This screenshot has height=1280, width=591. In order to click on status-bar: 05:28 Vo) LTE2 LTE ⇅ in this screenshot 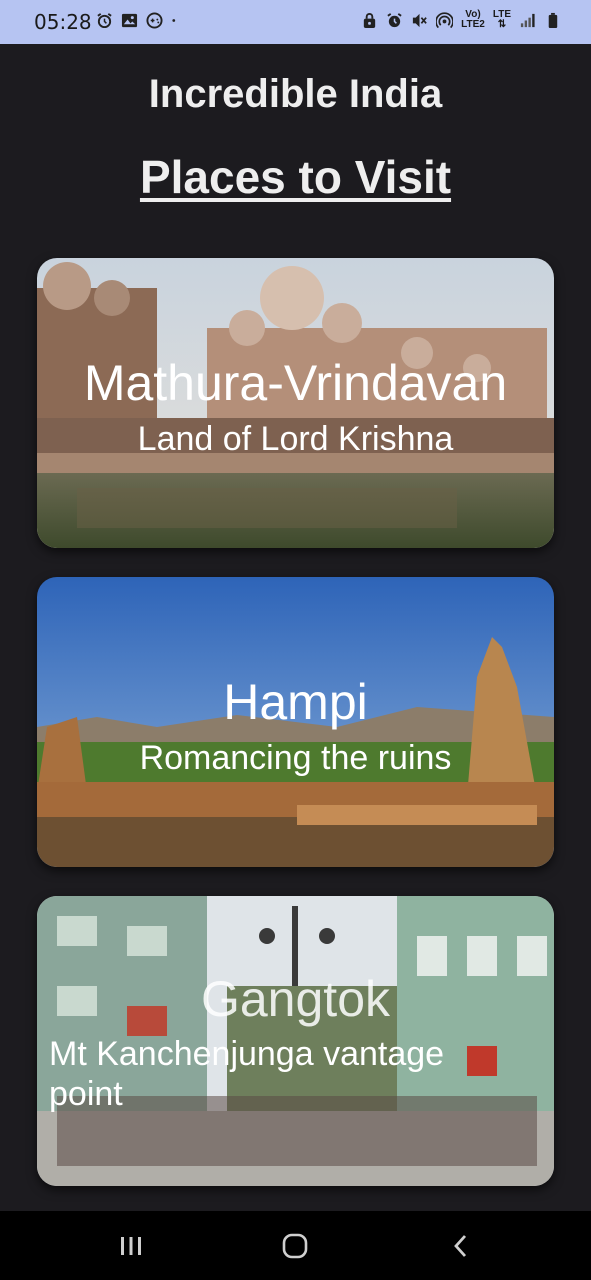, I will do `click(295, 22)`.